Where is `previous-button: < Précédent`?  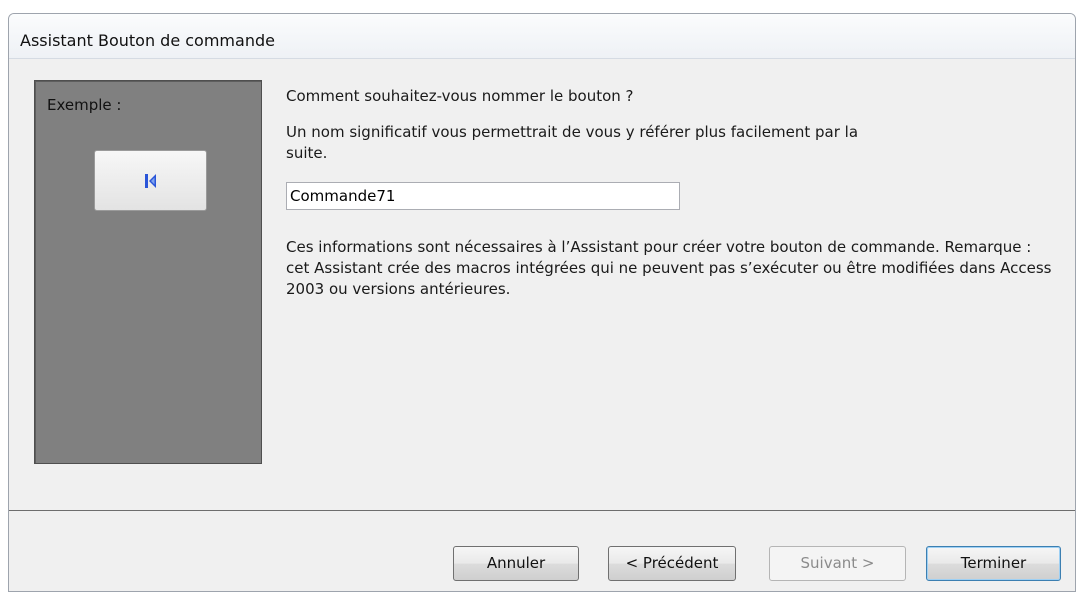
previous-button: < Précédent is located at coordinates (672, 563).